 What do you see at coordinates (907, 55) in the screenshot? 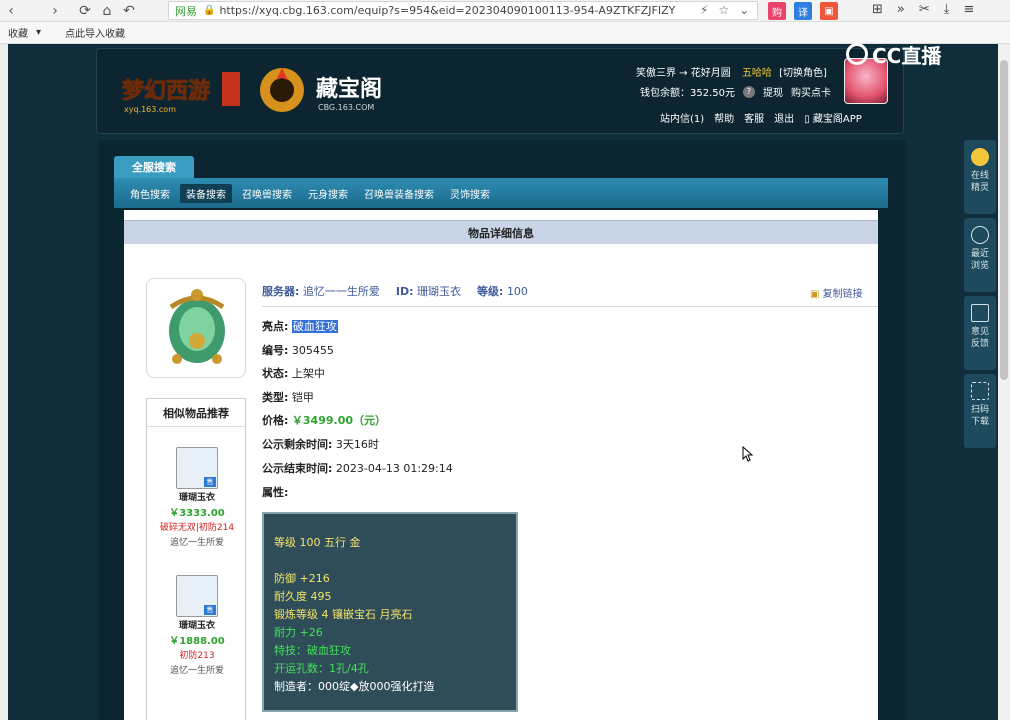
I see `cc-logo-text: CC直播` at bounding box center [907, 55].